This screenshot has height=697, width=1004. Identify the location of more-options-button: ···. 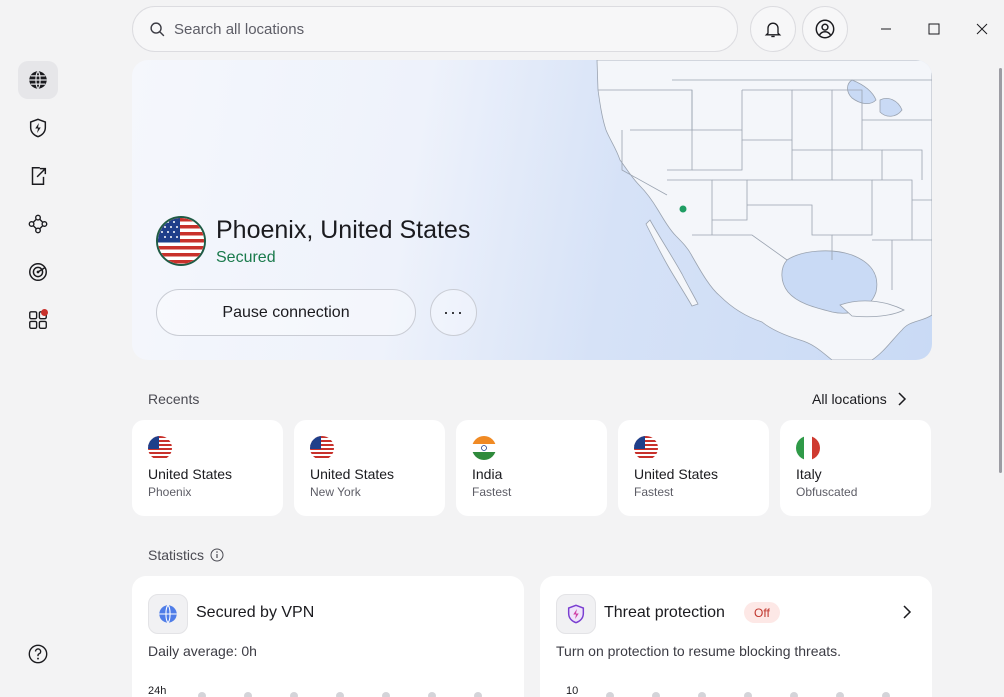
(453, 312).